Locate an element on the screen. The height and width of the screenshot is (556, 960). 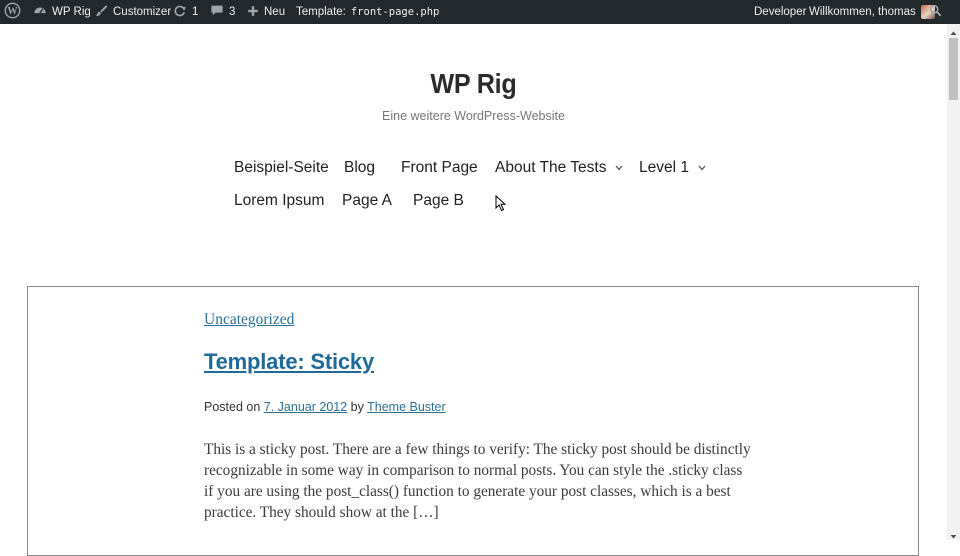
refresh-icon is located at coordinates (180, 12).